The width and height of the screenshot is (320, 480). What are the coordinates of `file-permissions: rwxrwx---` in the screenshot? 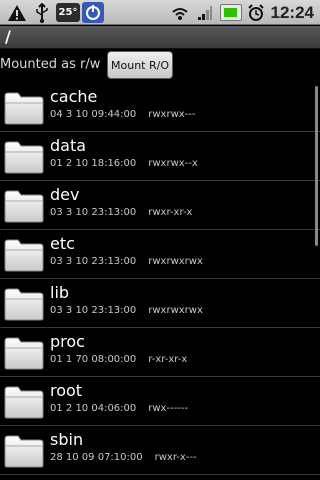 It's located at (172, 114).